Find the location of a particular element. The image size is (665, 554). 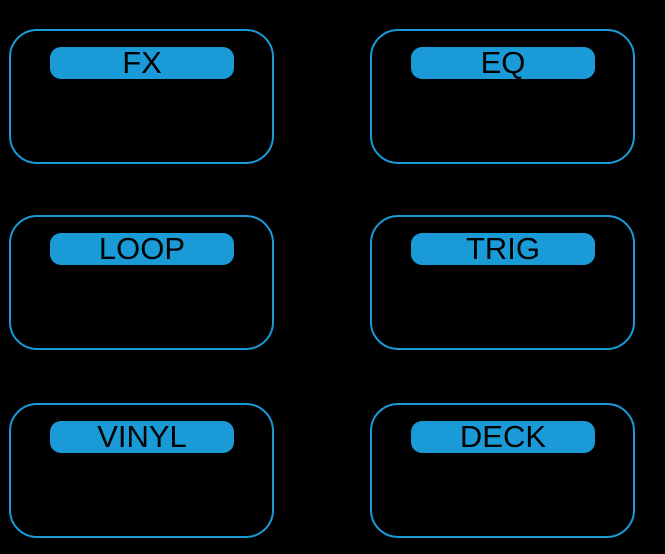

vinyl-mode-pad: VINYL is located at coordinates (141, 470).